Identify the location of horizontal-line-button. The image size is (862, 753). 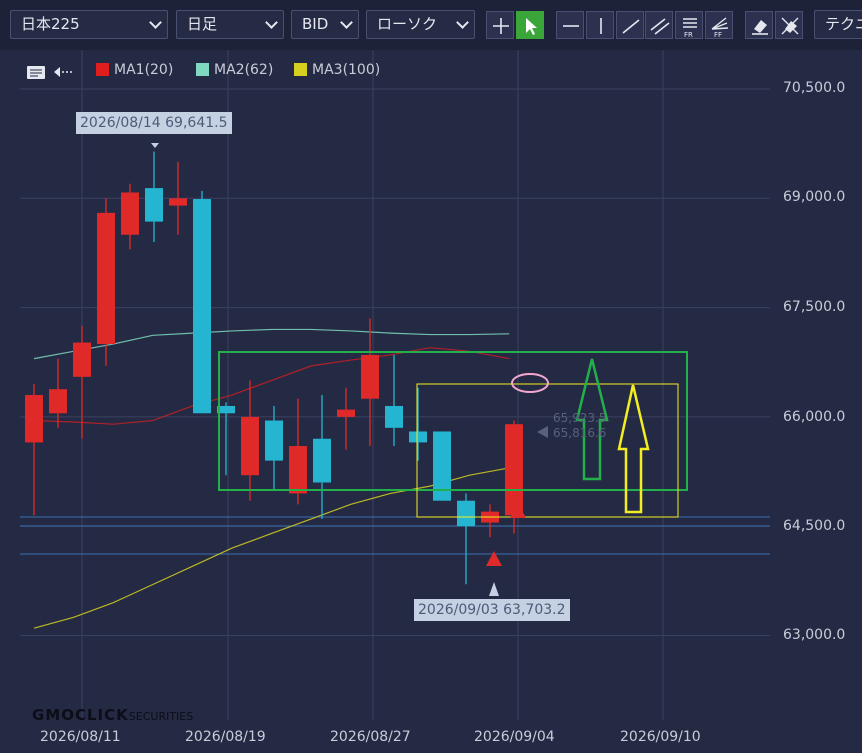
(570, 25).